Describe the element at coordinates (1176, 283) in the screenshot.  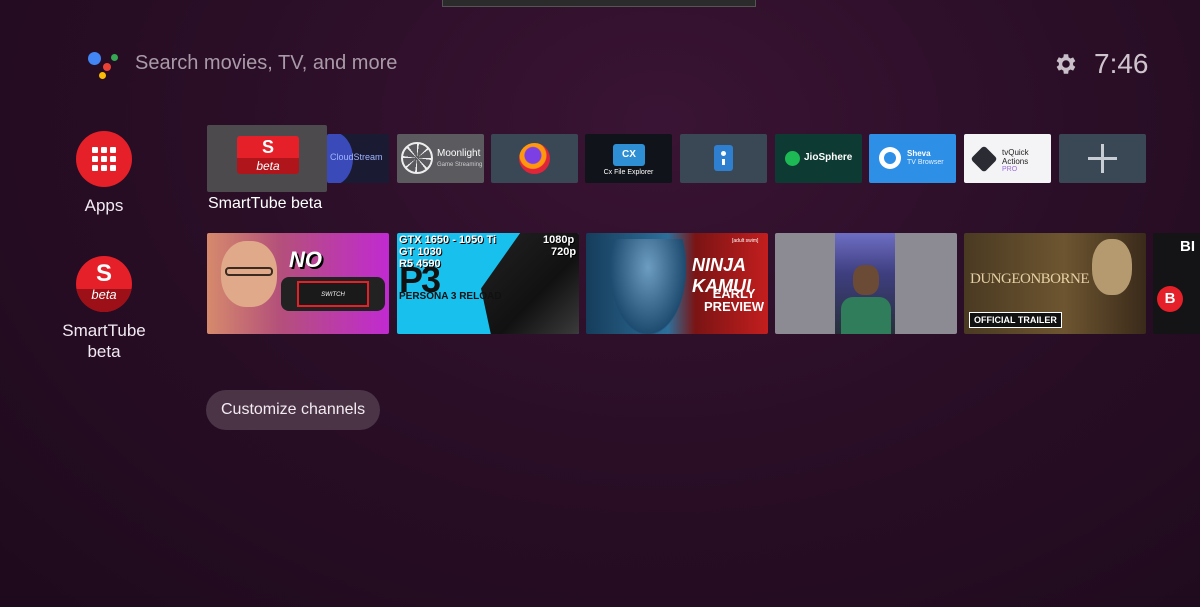
I see `video-thumbnail: BI B` at that location.